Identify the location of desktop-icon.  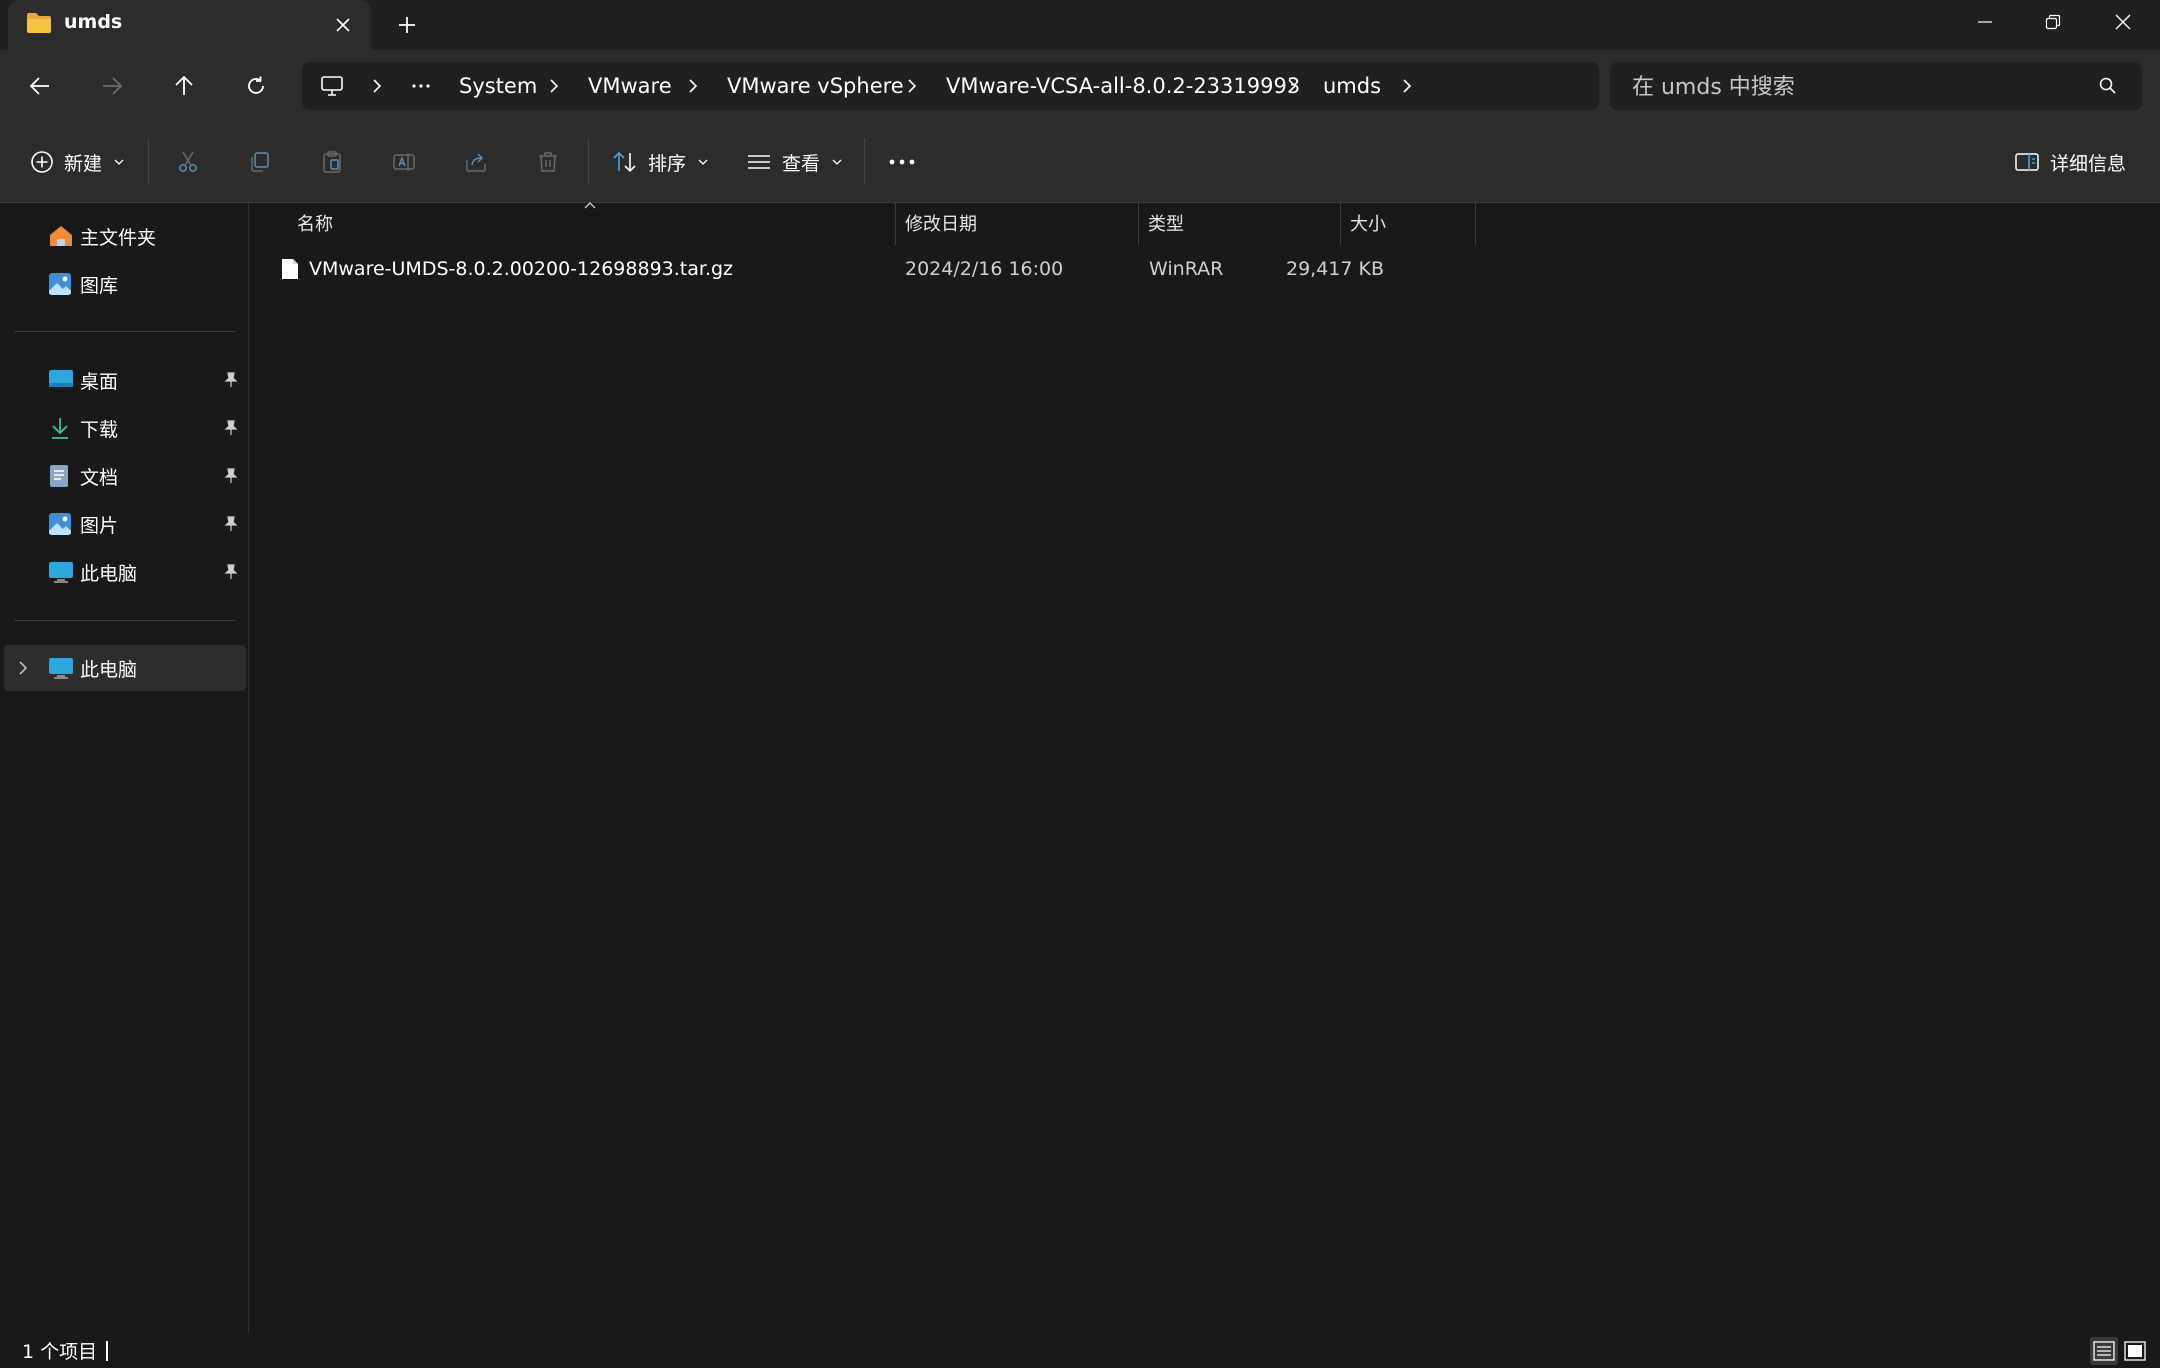
(61, 379).